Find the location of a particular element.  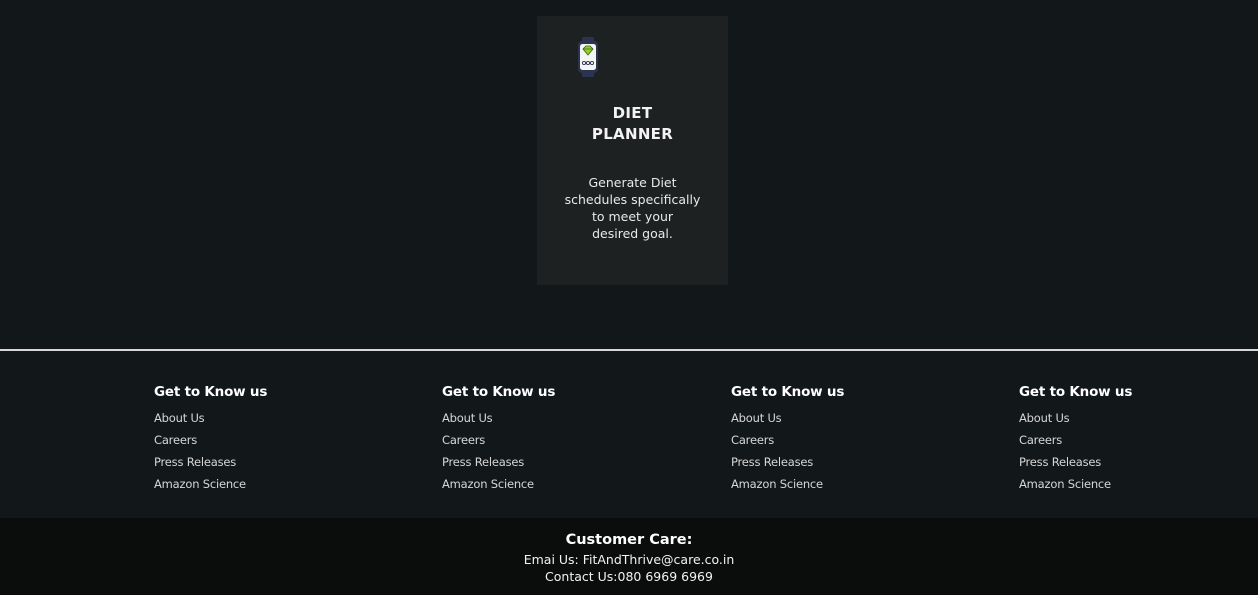

diet-planner-card is located at coordinates (632, 150).